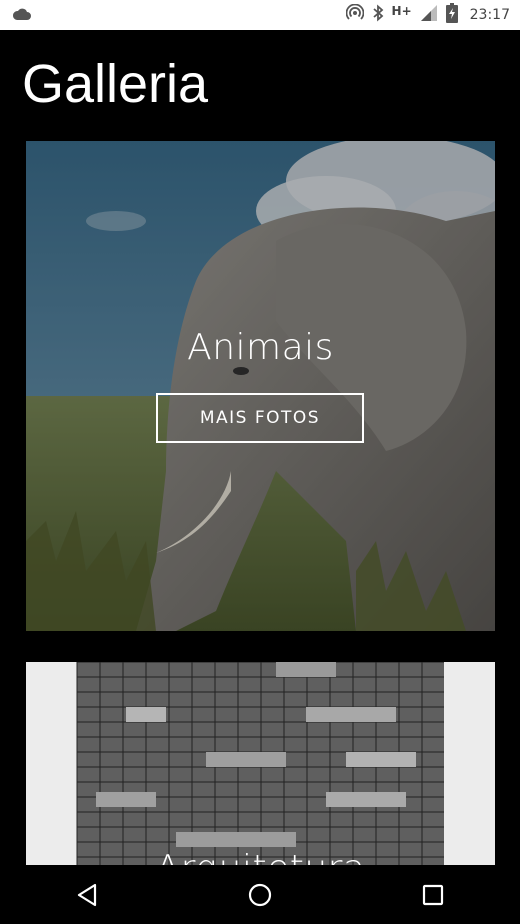  Describe the element at coordinates (354, 14) in the screenshot. I see `hotspot-icon` at that location.